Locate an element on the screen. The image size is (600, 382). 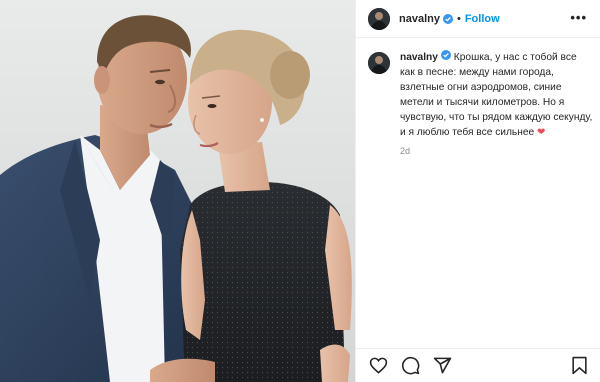
avatar is located at coordinates (379, 18).